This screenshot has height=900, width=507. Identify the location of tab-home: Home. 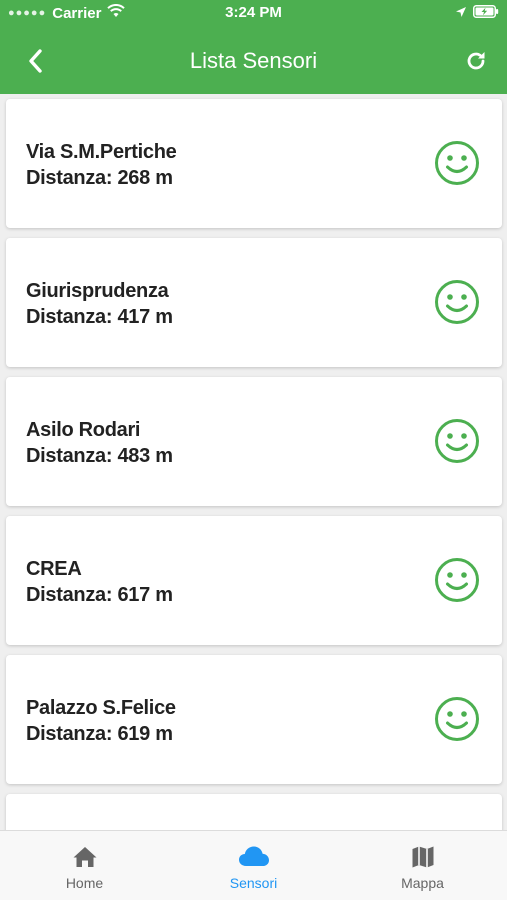
(84, 865).